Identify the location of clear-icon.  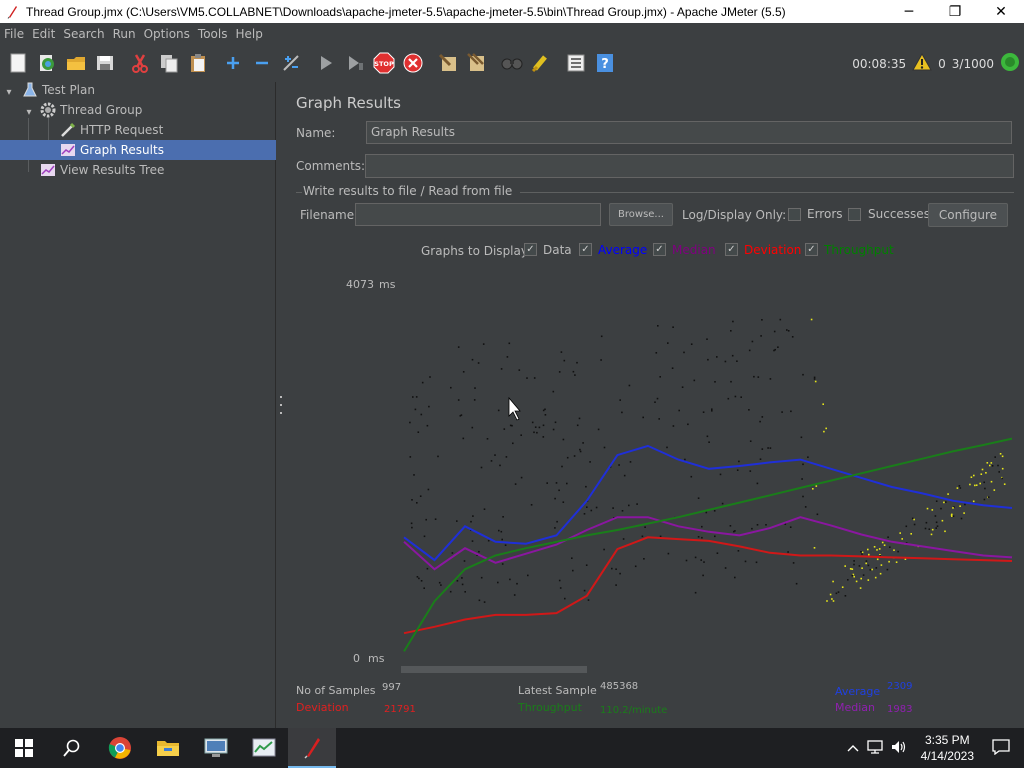
(448, 63).